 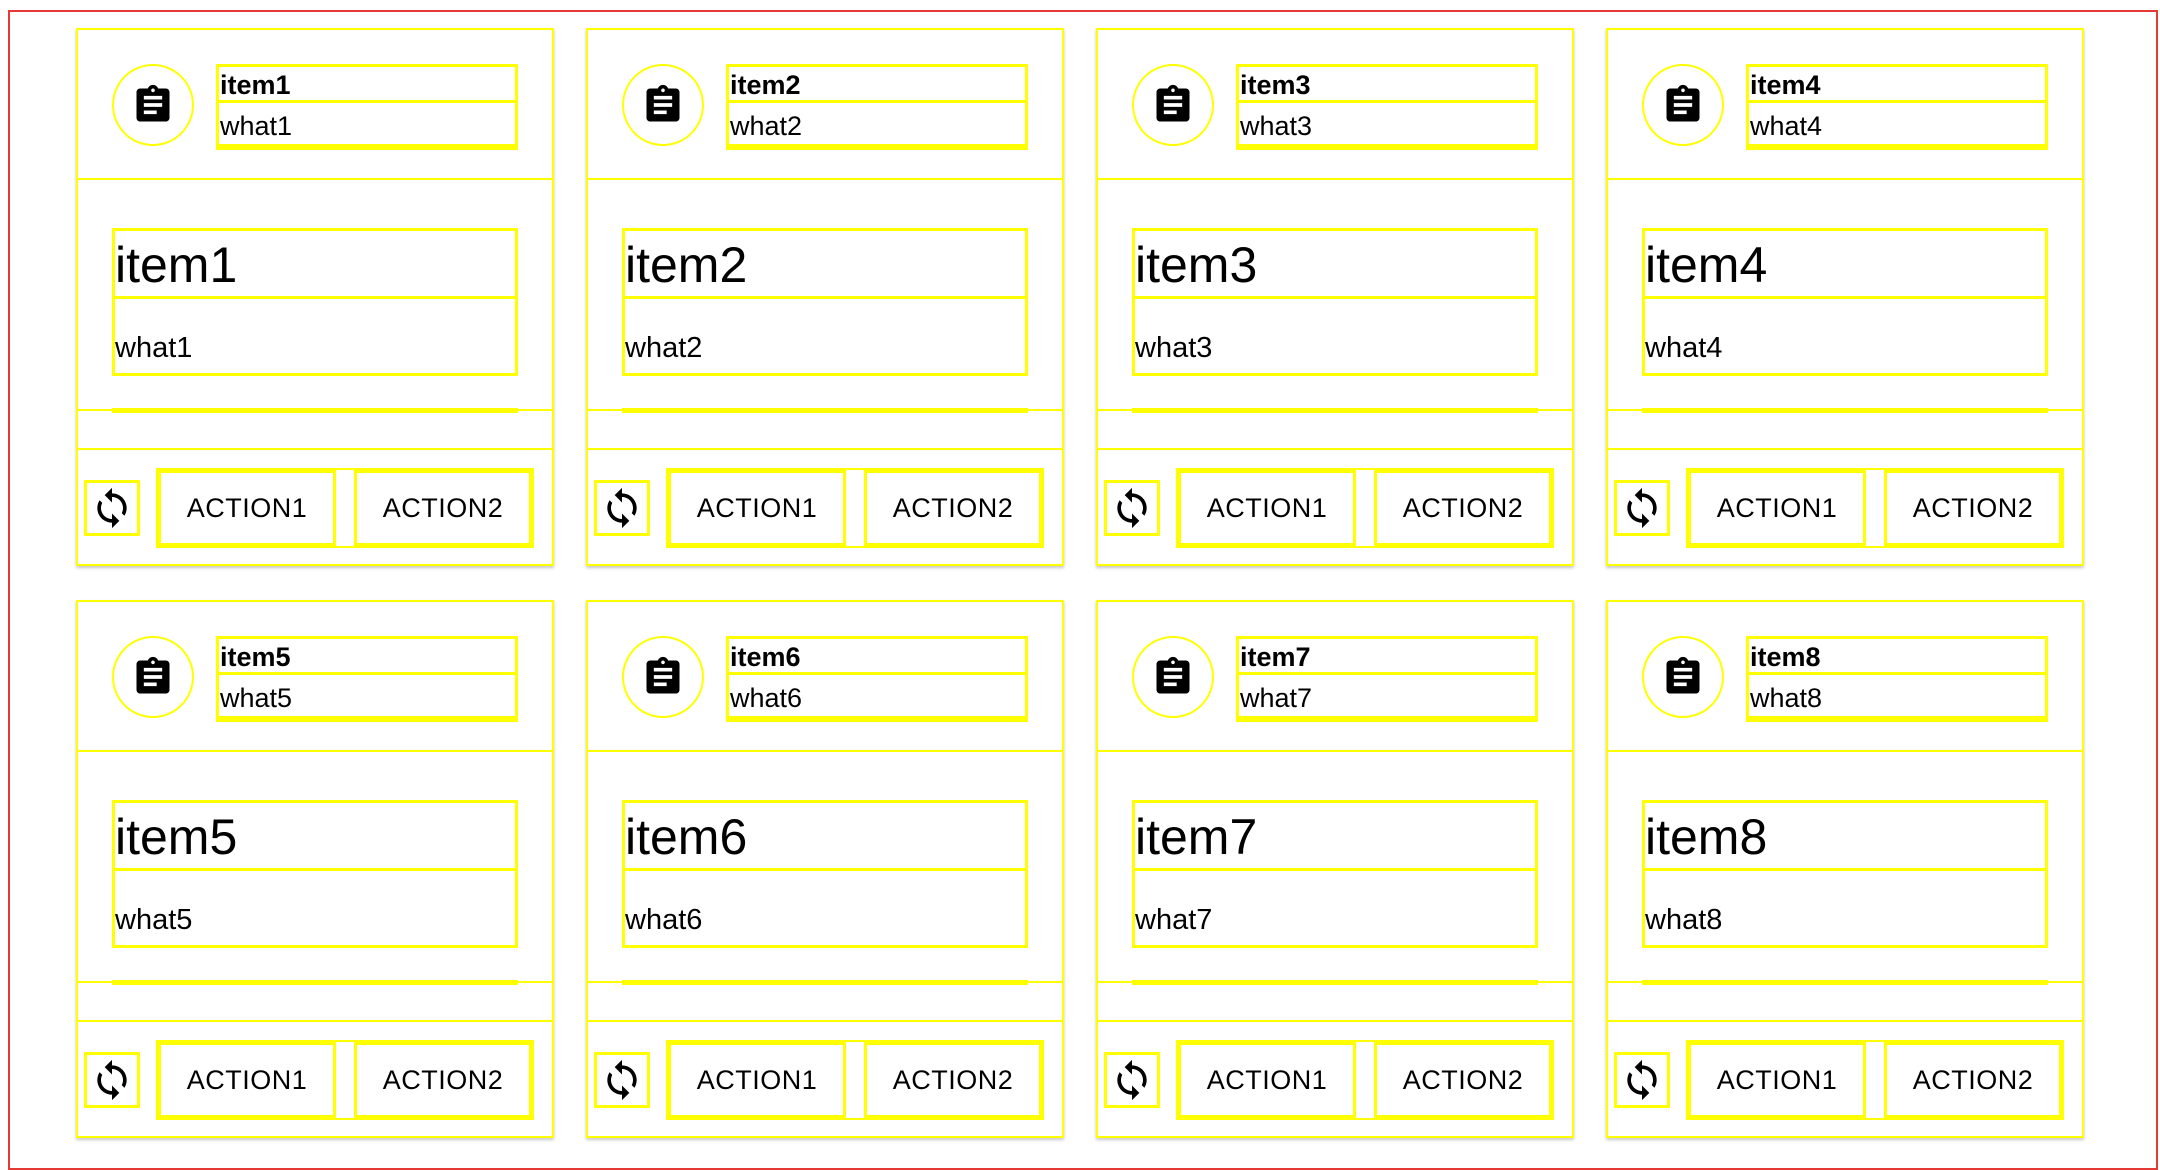 What do you see at coordinates (1387, 697) in the screenshot?
I see `header-subtitle: what7` at bounding box center [1387, 697].